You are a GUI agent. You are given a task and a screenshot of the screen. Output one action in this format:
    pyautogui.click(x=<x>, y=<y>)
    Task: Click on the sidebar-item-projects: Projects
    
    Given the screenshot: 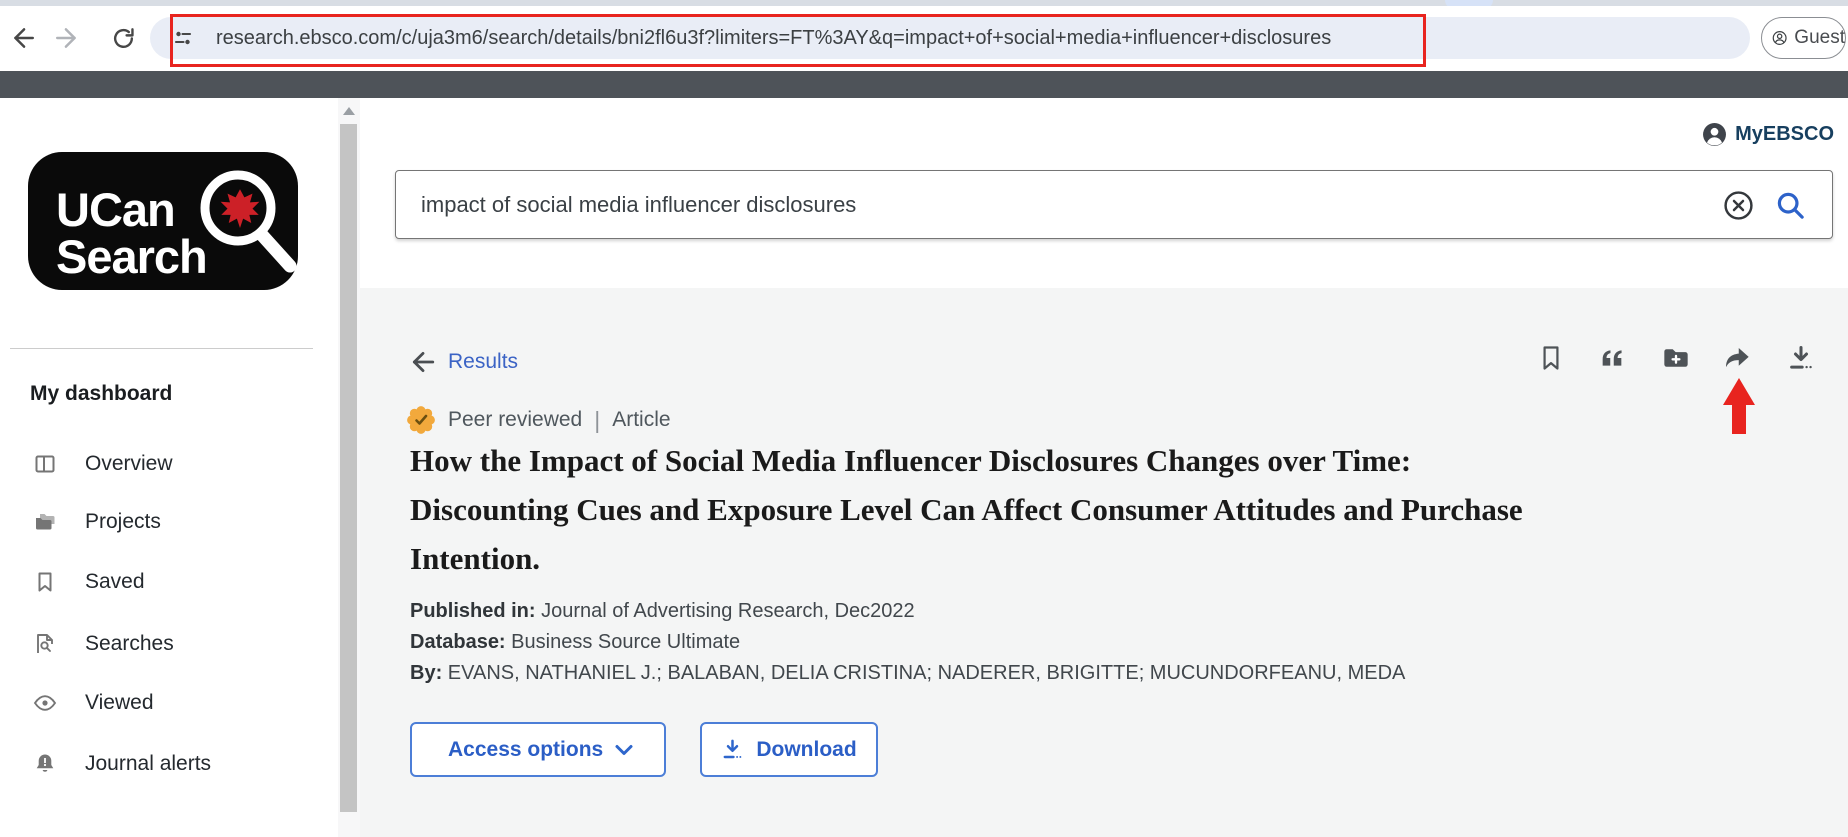 What is the action you would take?
    pyautogui.click(x=160, y=522)
    